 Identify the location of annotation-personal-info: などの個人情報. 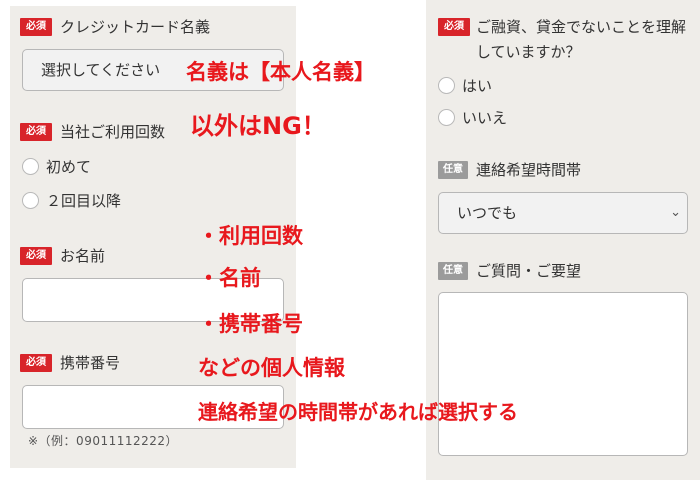
(271, 368).